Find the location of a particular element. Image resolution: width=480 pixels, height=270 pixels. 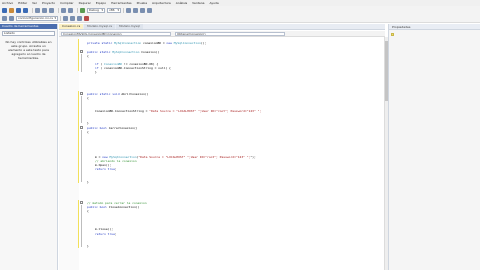

properties-icon is located at coordinates (142, 10).